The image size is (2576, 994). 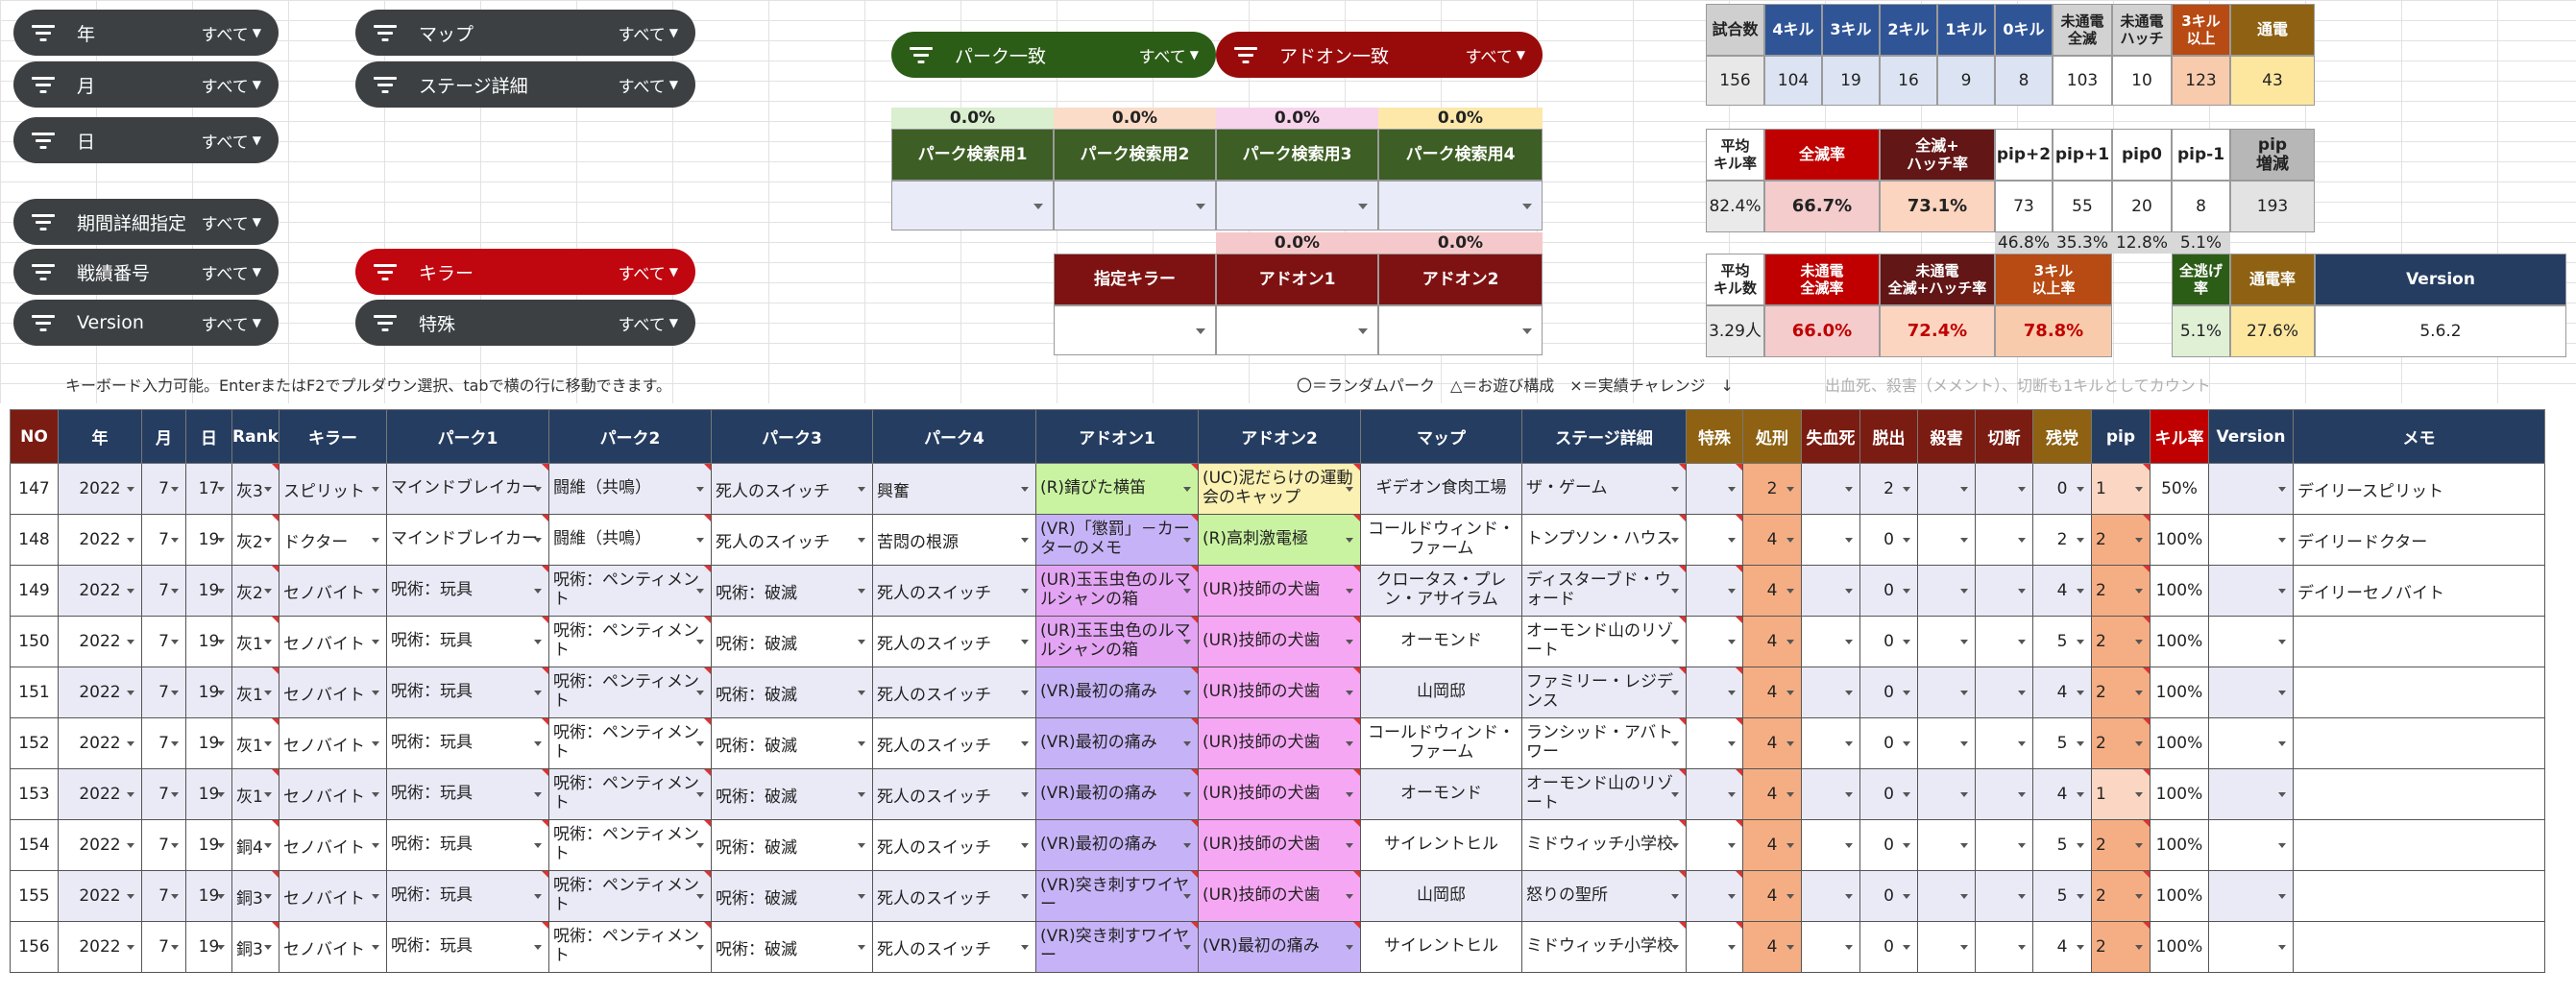 What do you see at coordinates (1603, 642) in the screenshot?
I see `stage-cell: オーモンド山のリゾート` at bounding box center [1603, 642].